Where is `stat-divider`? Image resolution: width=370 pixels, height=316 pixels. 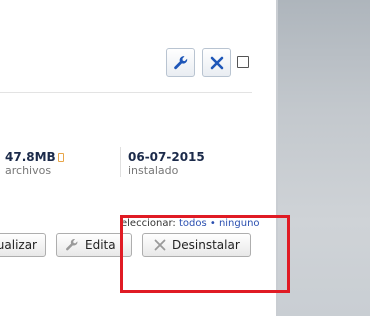 stat-divider is located at coordinates (120, 162).